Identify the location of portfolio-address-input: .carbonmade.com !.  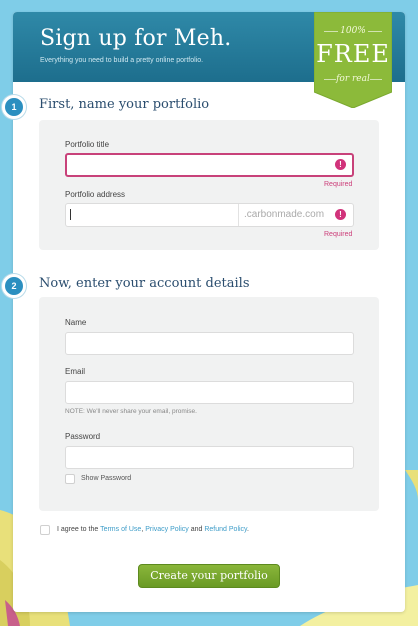
(209, 215).